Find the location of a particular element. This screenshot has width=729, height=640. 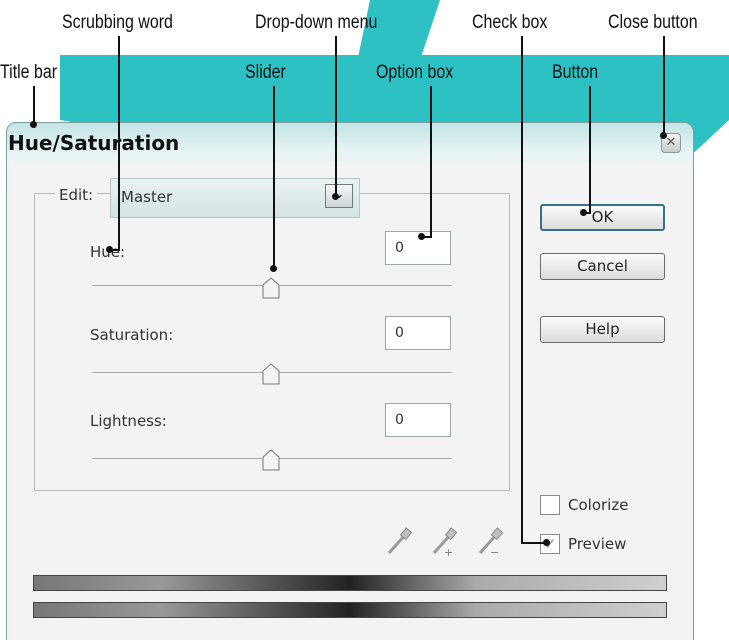

colorize-label: Colorize is located at coordinates (598, 505).